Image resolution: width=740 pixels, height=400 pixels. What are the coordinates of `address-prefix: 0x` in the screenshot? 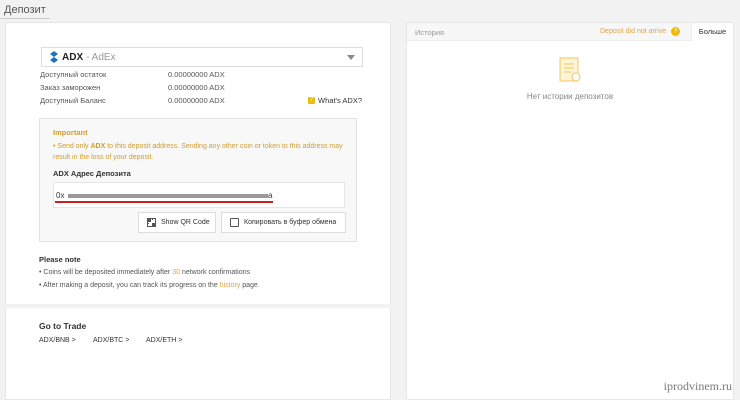 It's located at (60, 195).